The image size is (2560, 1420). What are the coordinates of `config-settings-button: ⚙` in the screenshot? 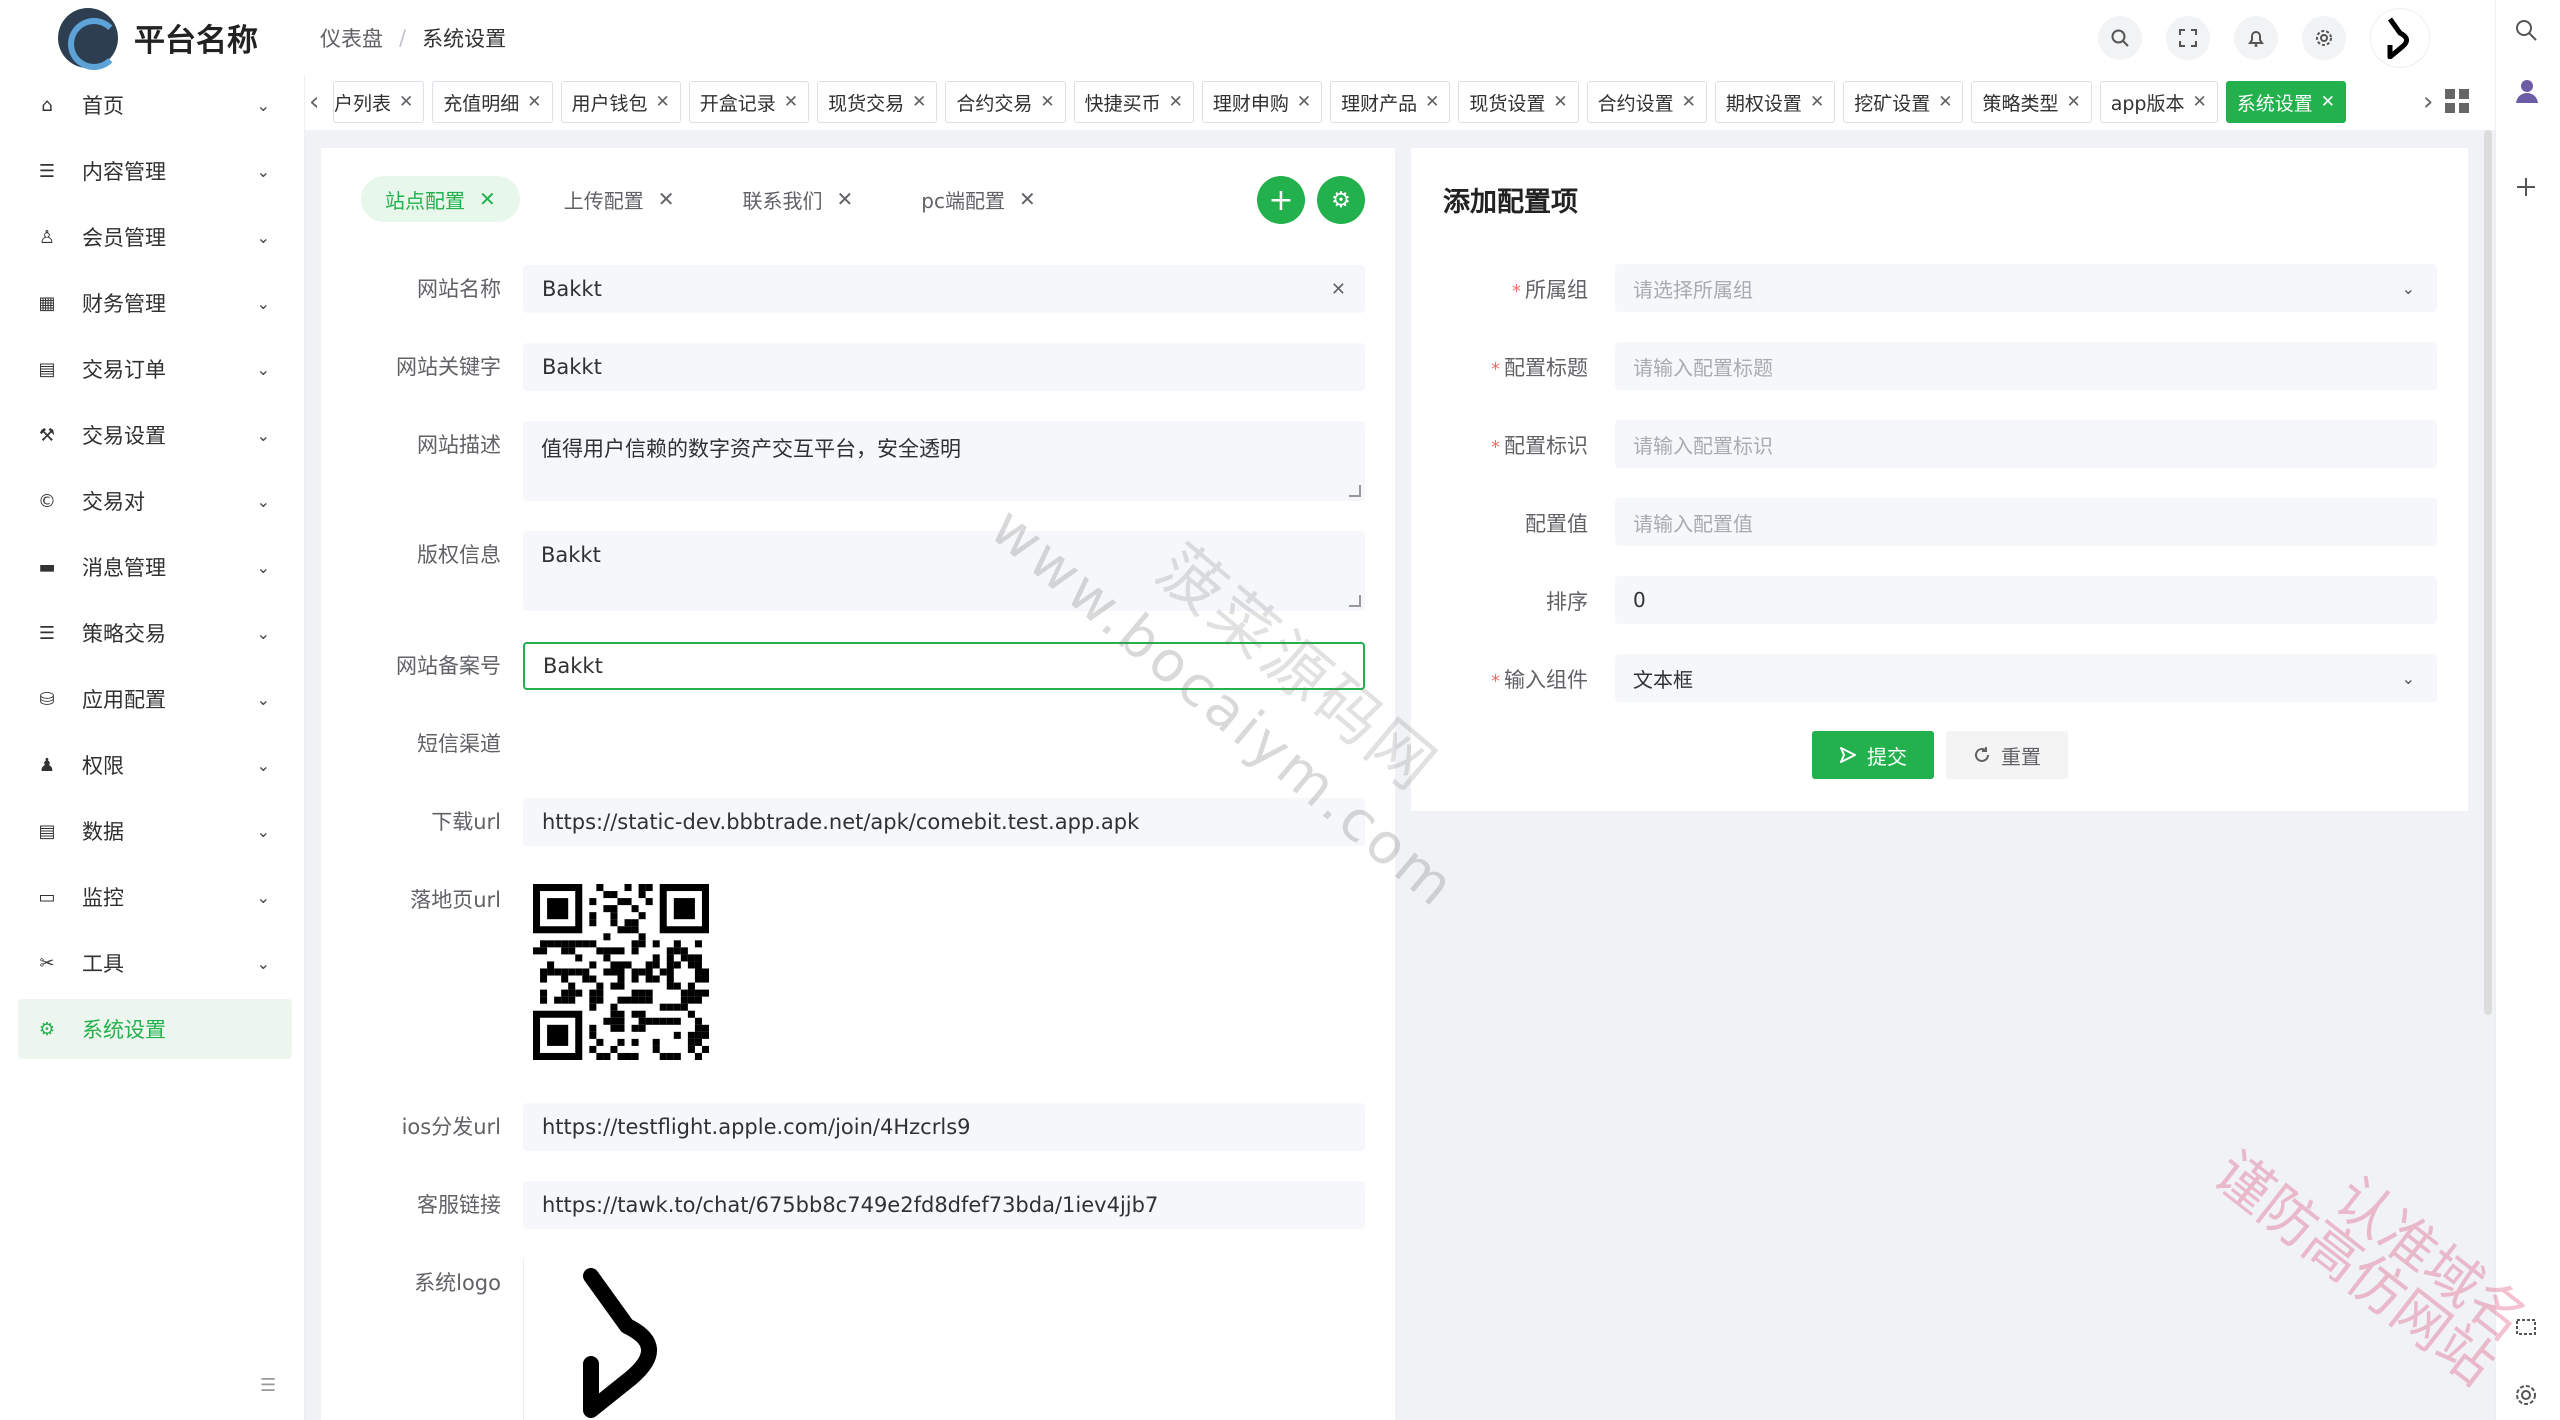 It's located at (1341, 200).